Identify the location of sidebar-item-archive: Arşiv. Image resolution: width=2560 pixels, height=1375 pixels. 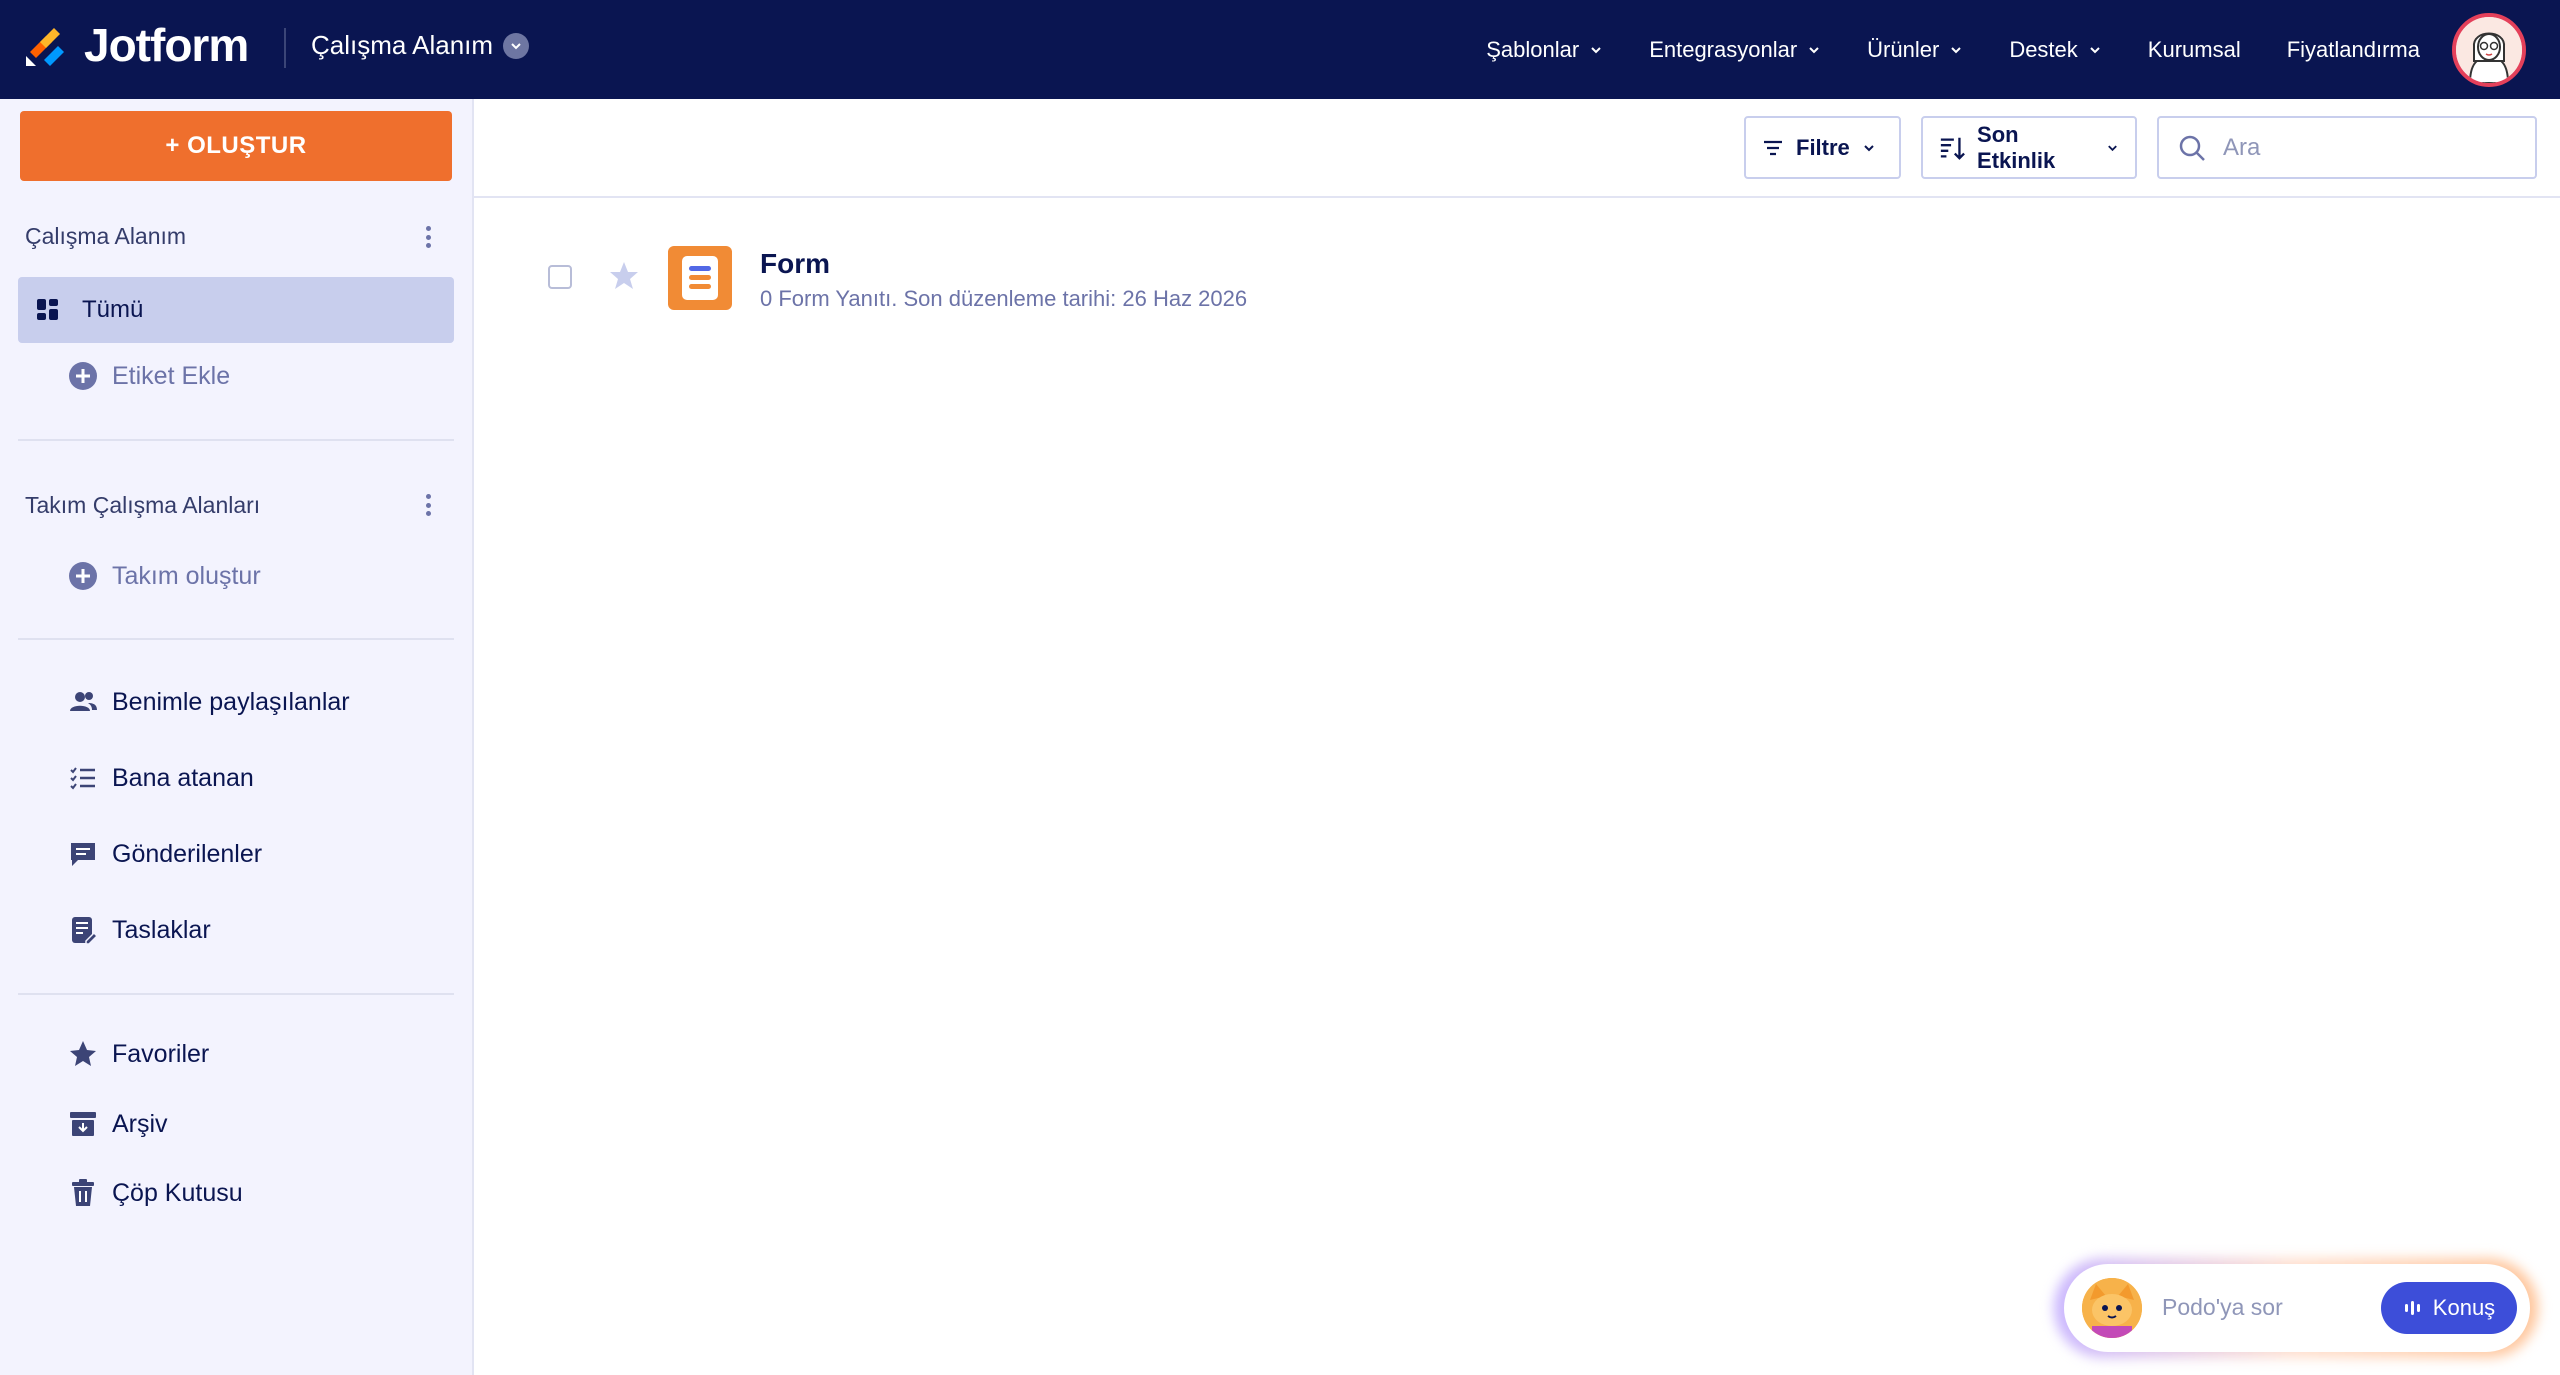
(118, 1124).